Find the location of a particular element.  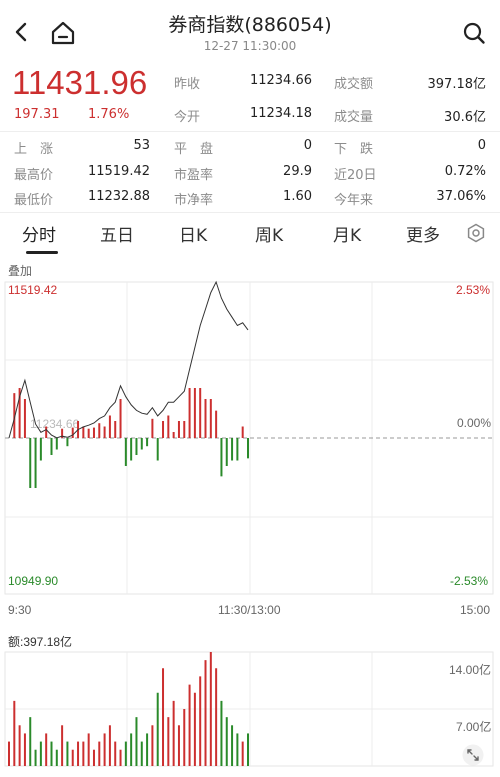

fullscreen-icon is located at coordinates (473, 755).